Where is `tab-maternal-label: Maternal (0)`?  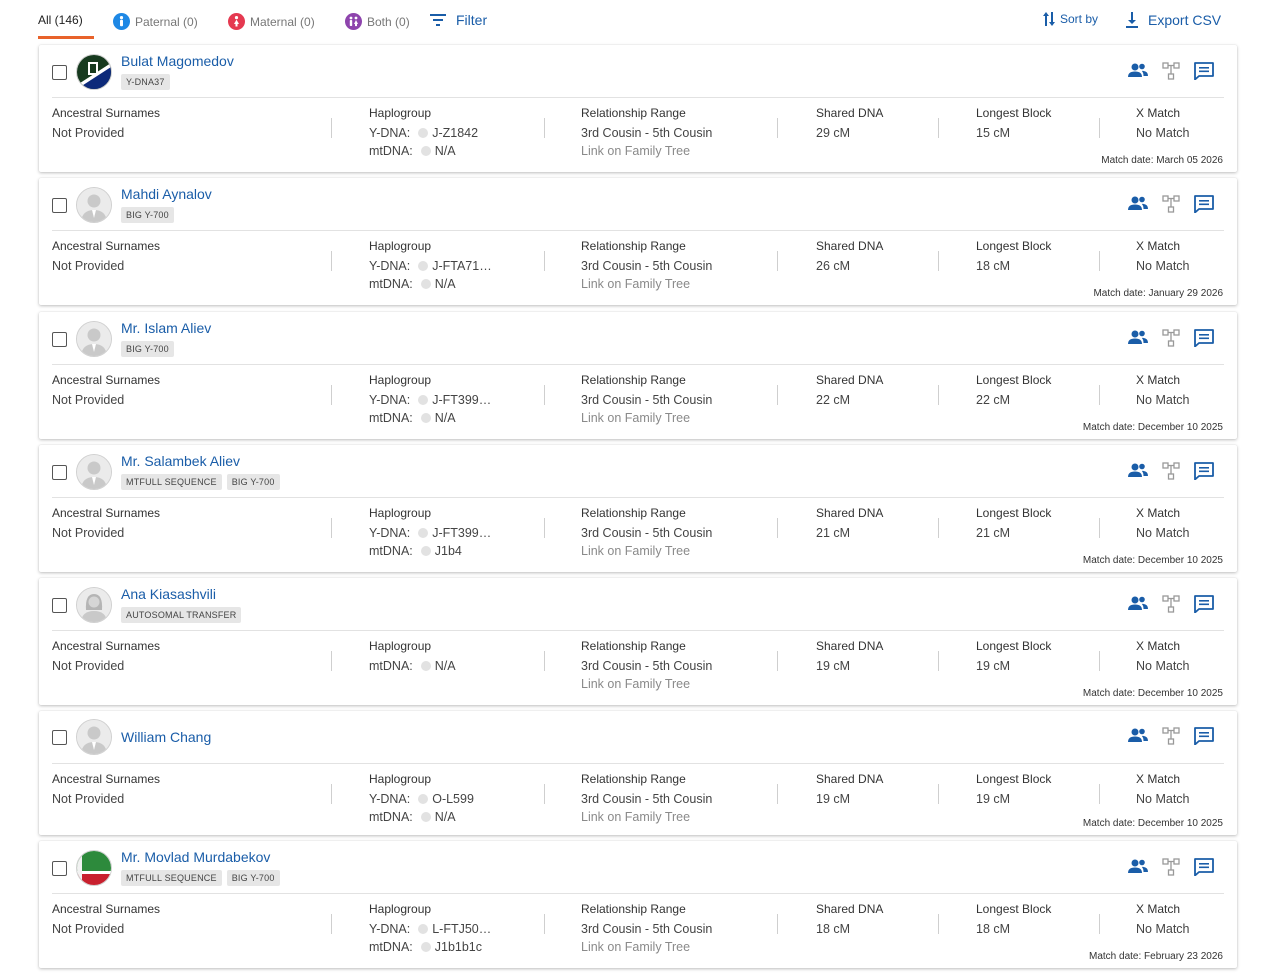 tab-maternal-label: Maternal (0) is located at coordinates (282, 21).